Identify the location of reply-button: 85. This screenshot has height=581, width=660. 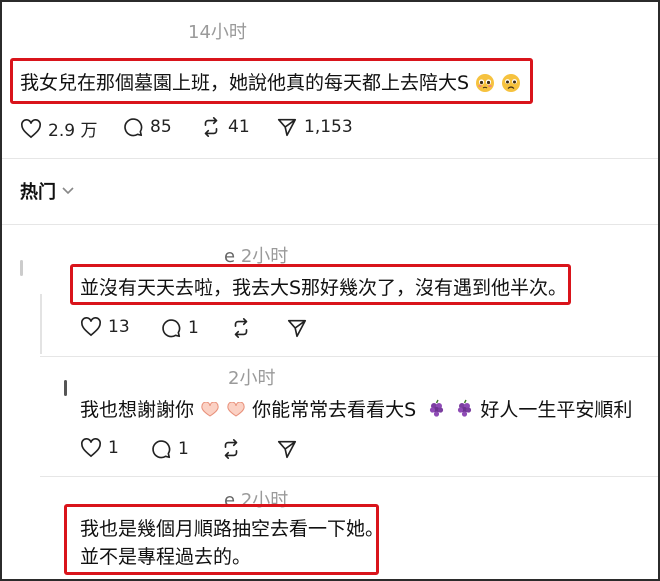
(147, 127).